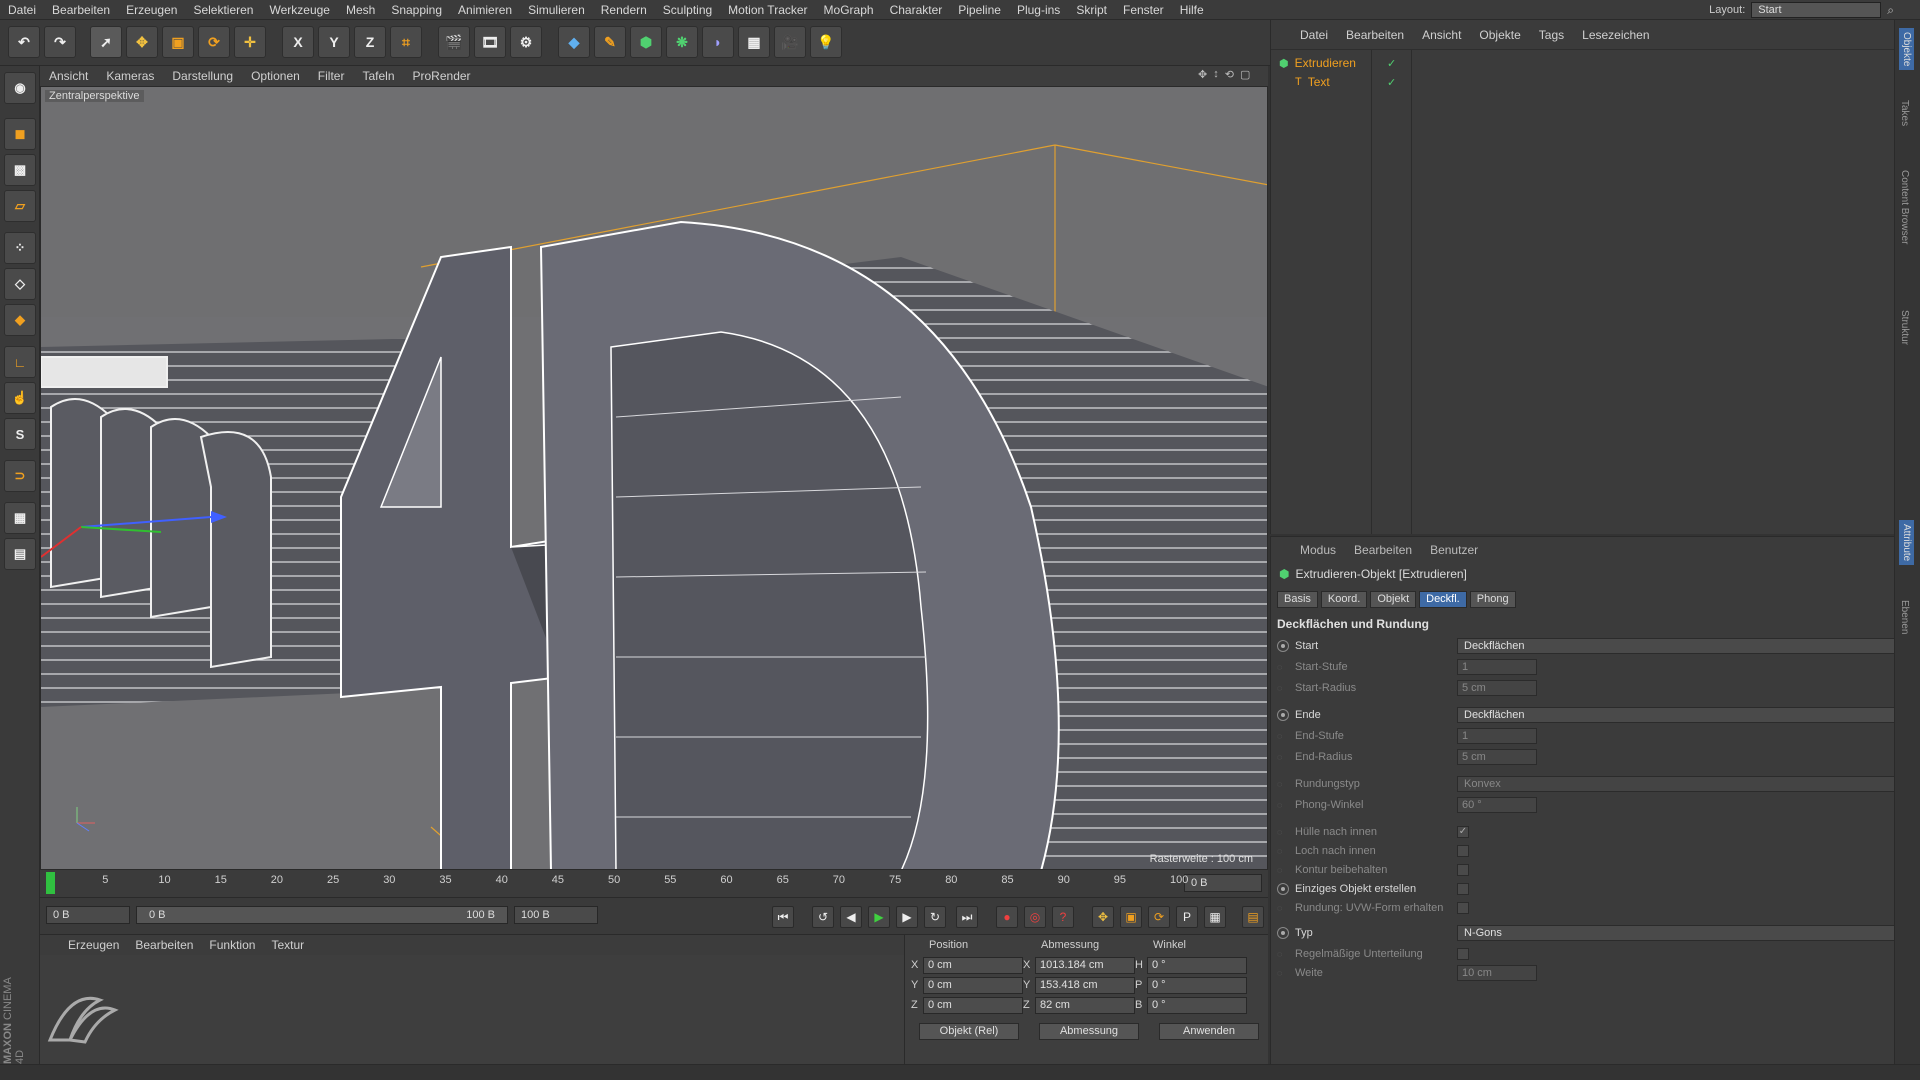 This screenshot has width=1920, height=1080. Describe the element at coordinates (1085, 965) in the screenshot. I see `size-field: 1013.184 cm` at that location.